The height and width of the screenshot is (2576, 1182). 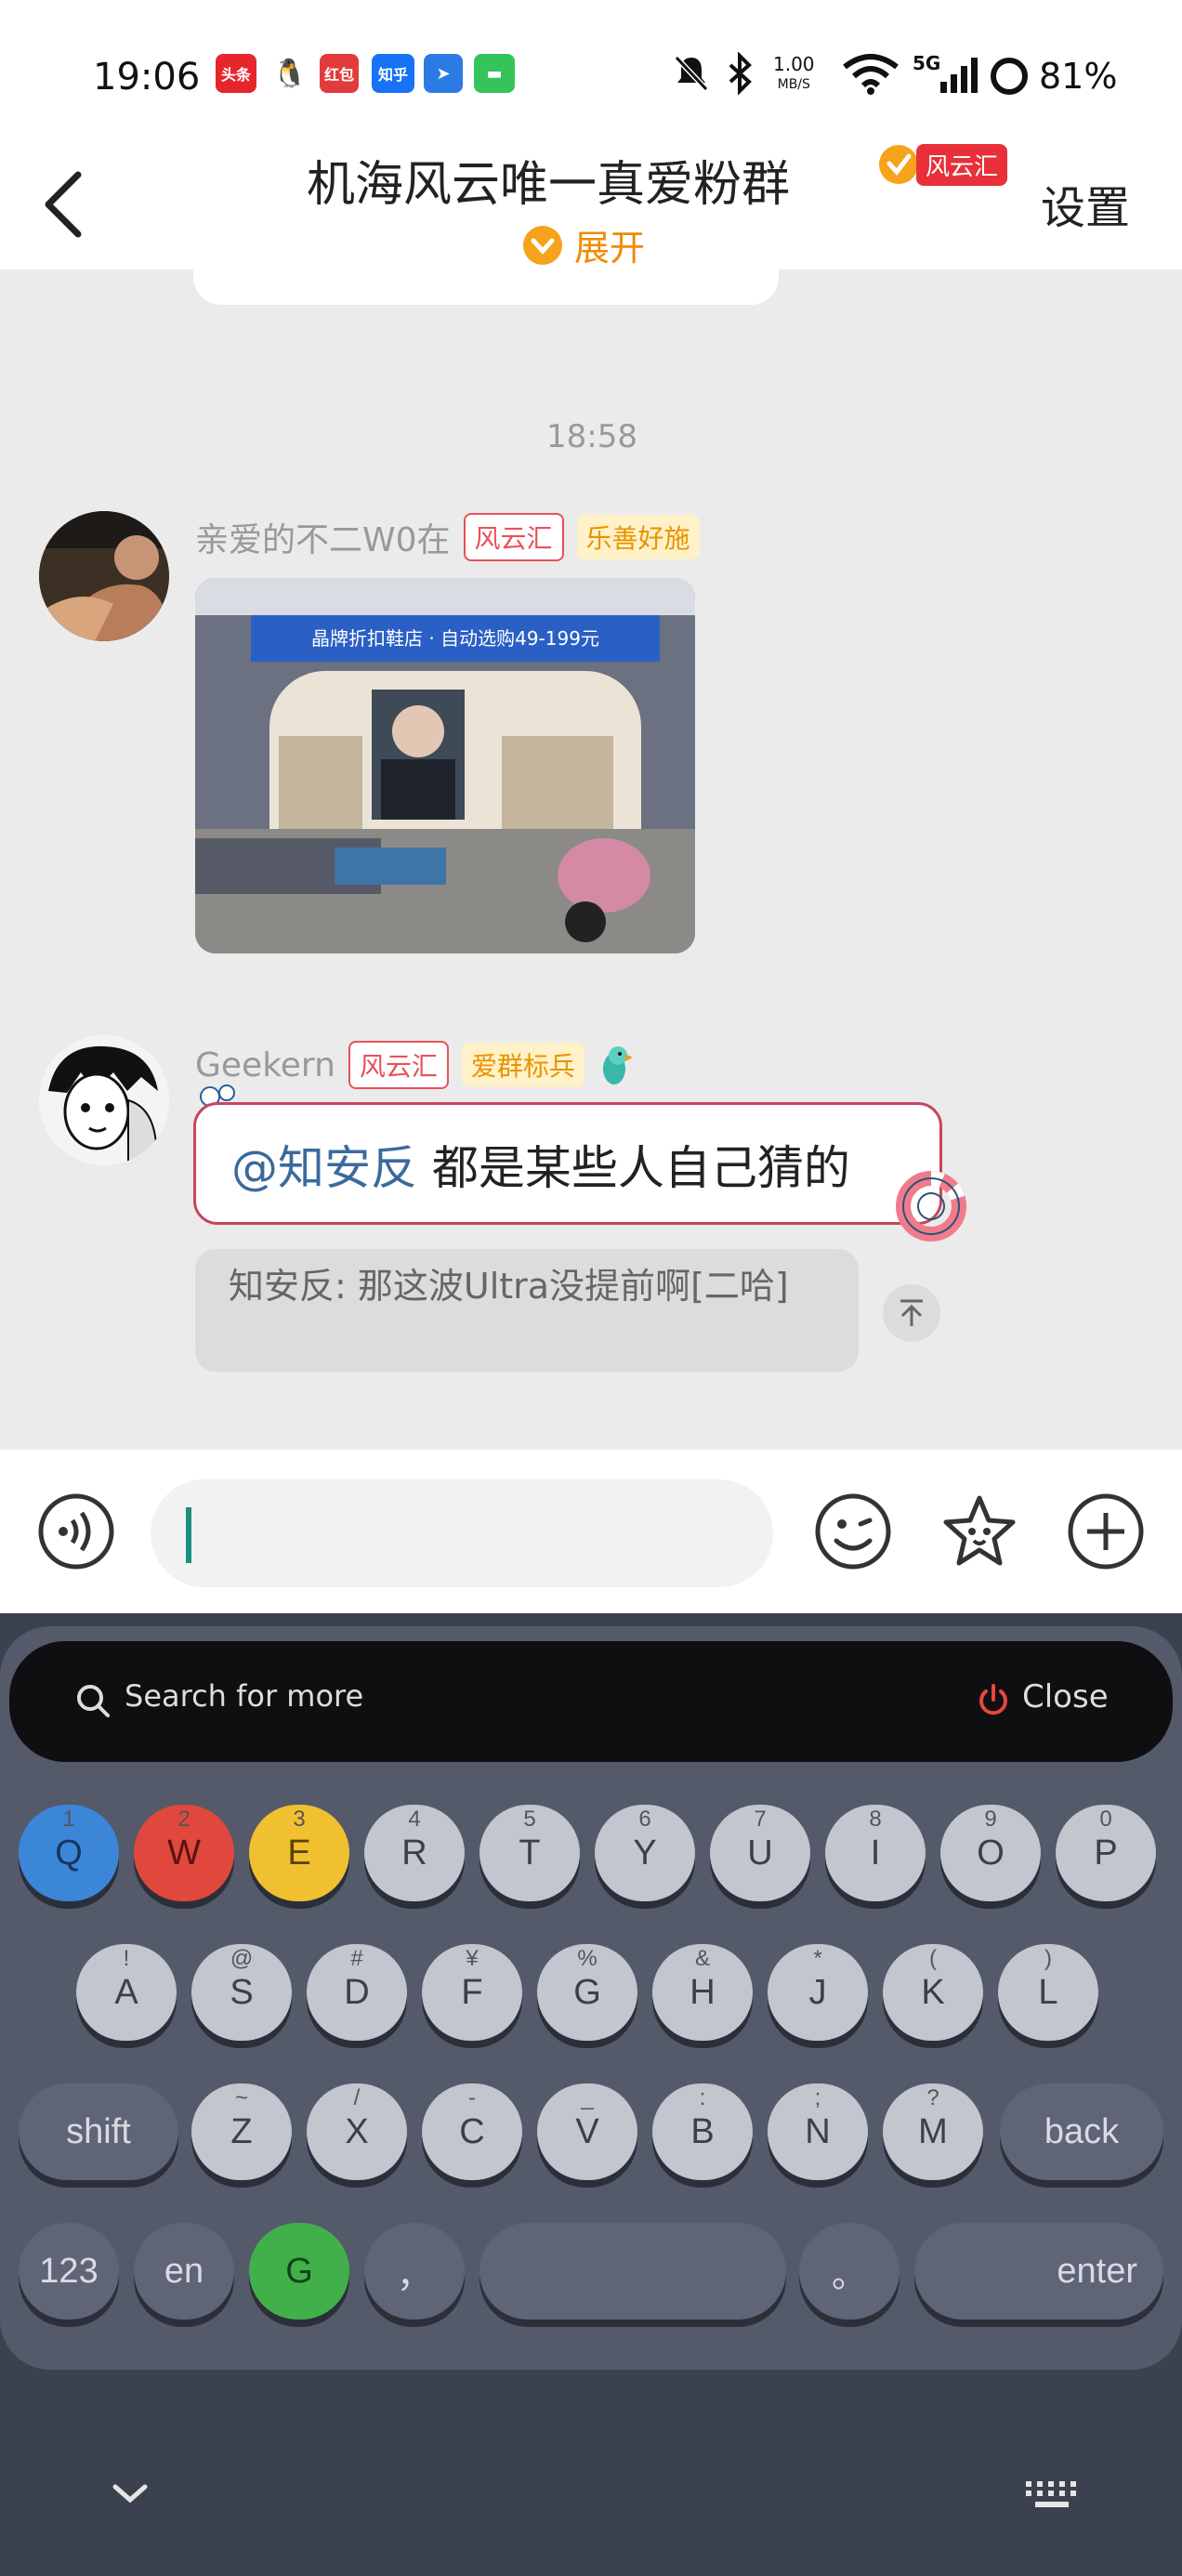 What do you see at coordinates (472, 2131) in the screenshot?
I see `key-c: -C` at bounding box center [472, 2131].